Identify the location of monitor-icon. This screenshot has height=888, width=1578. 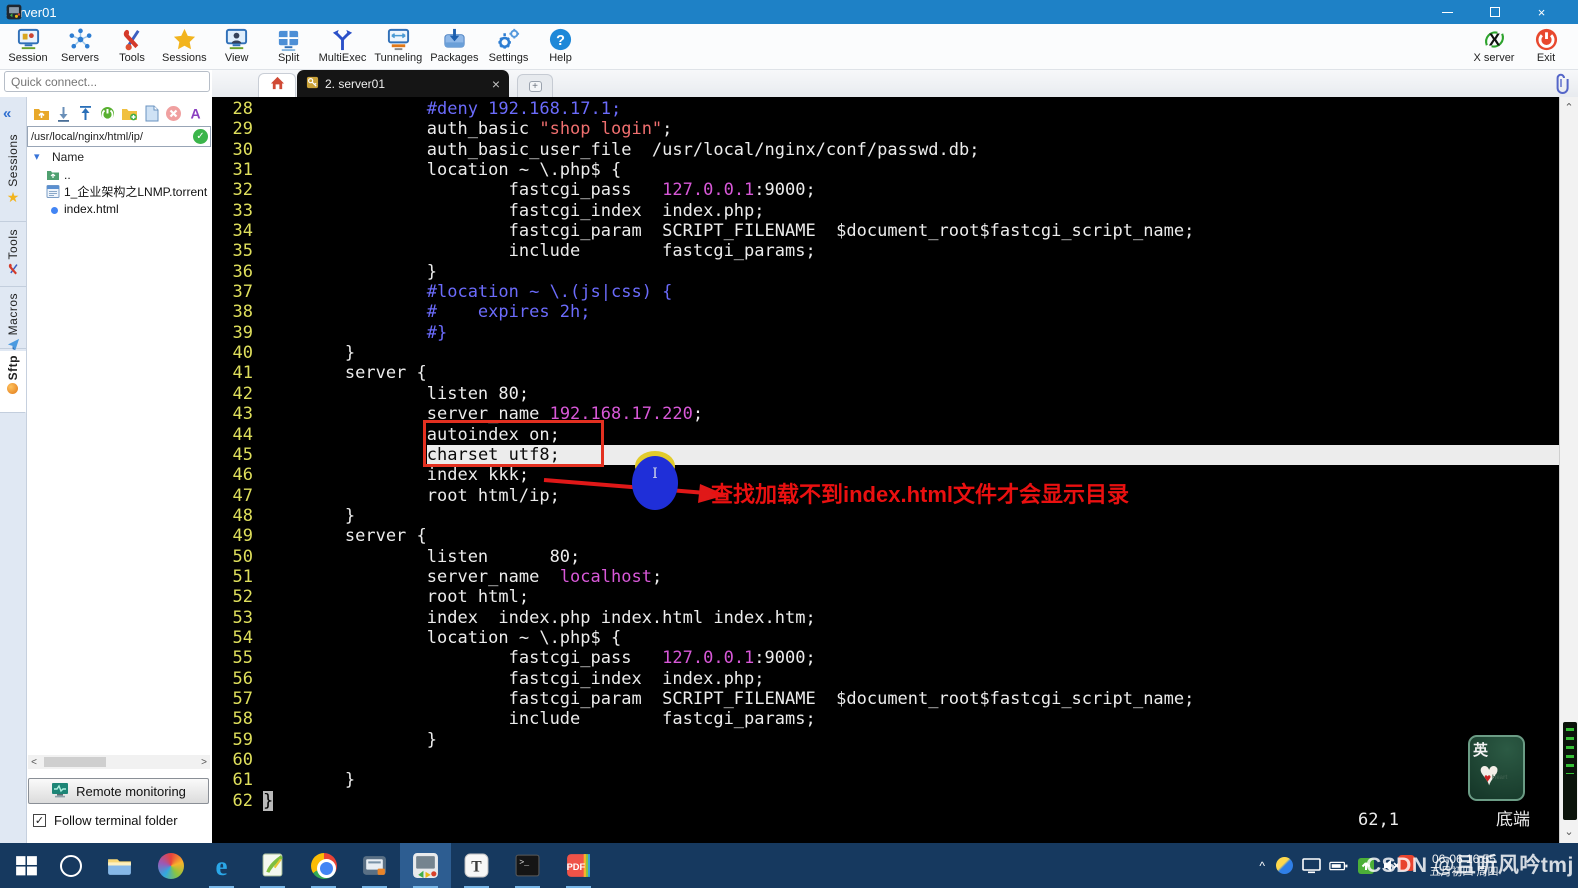
(1311, 865).